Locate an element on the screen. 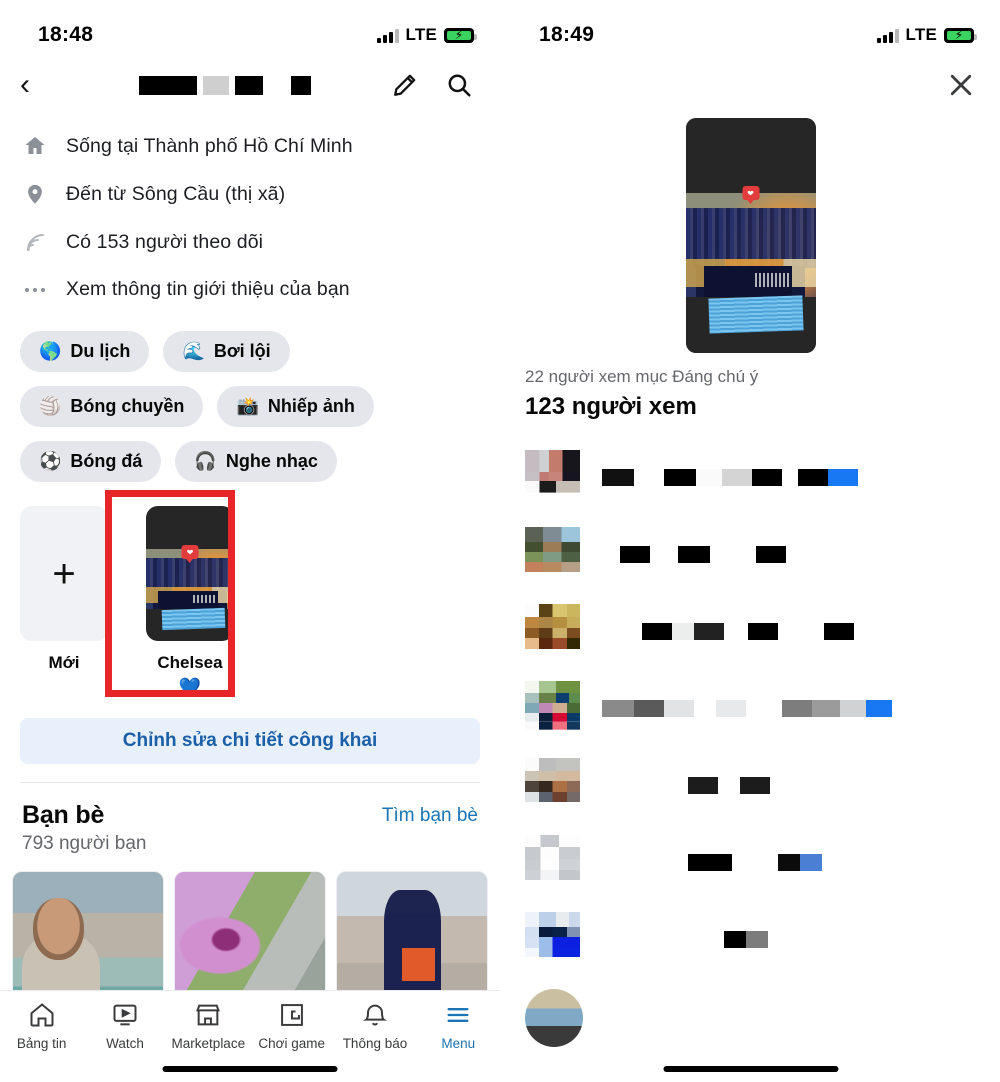  chip-label: Bóng chuyền is located at coordinates (127, 406).